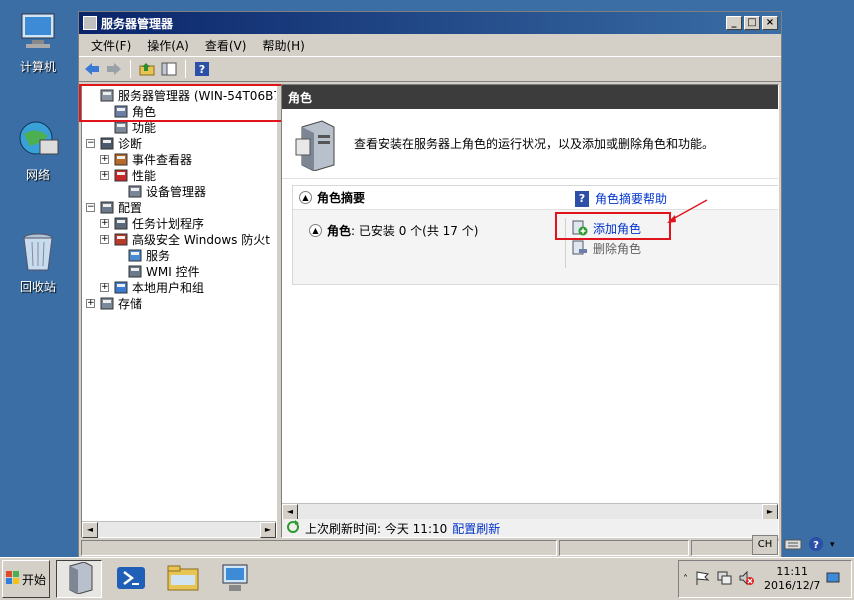 Image resolution: width=854 pixels, height=600 pixels. Describe the element at coordinates (38, 262) in the screenshot. I see `desktop-icon-recycle-bin: 回收站` at that location.